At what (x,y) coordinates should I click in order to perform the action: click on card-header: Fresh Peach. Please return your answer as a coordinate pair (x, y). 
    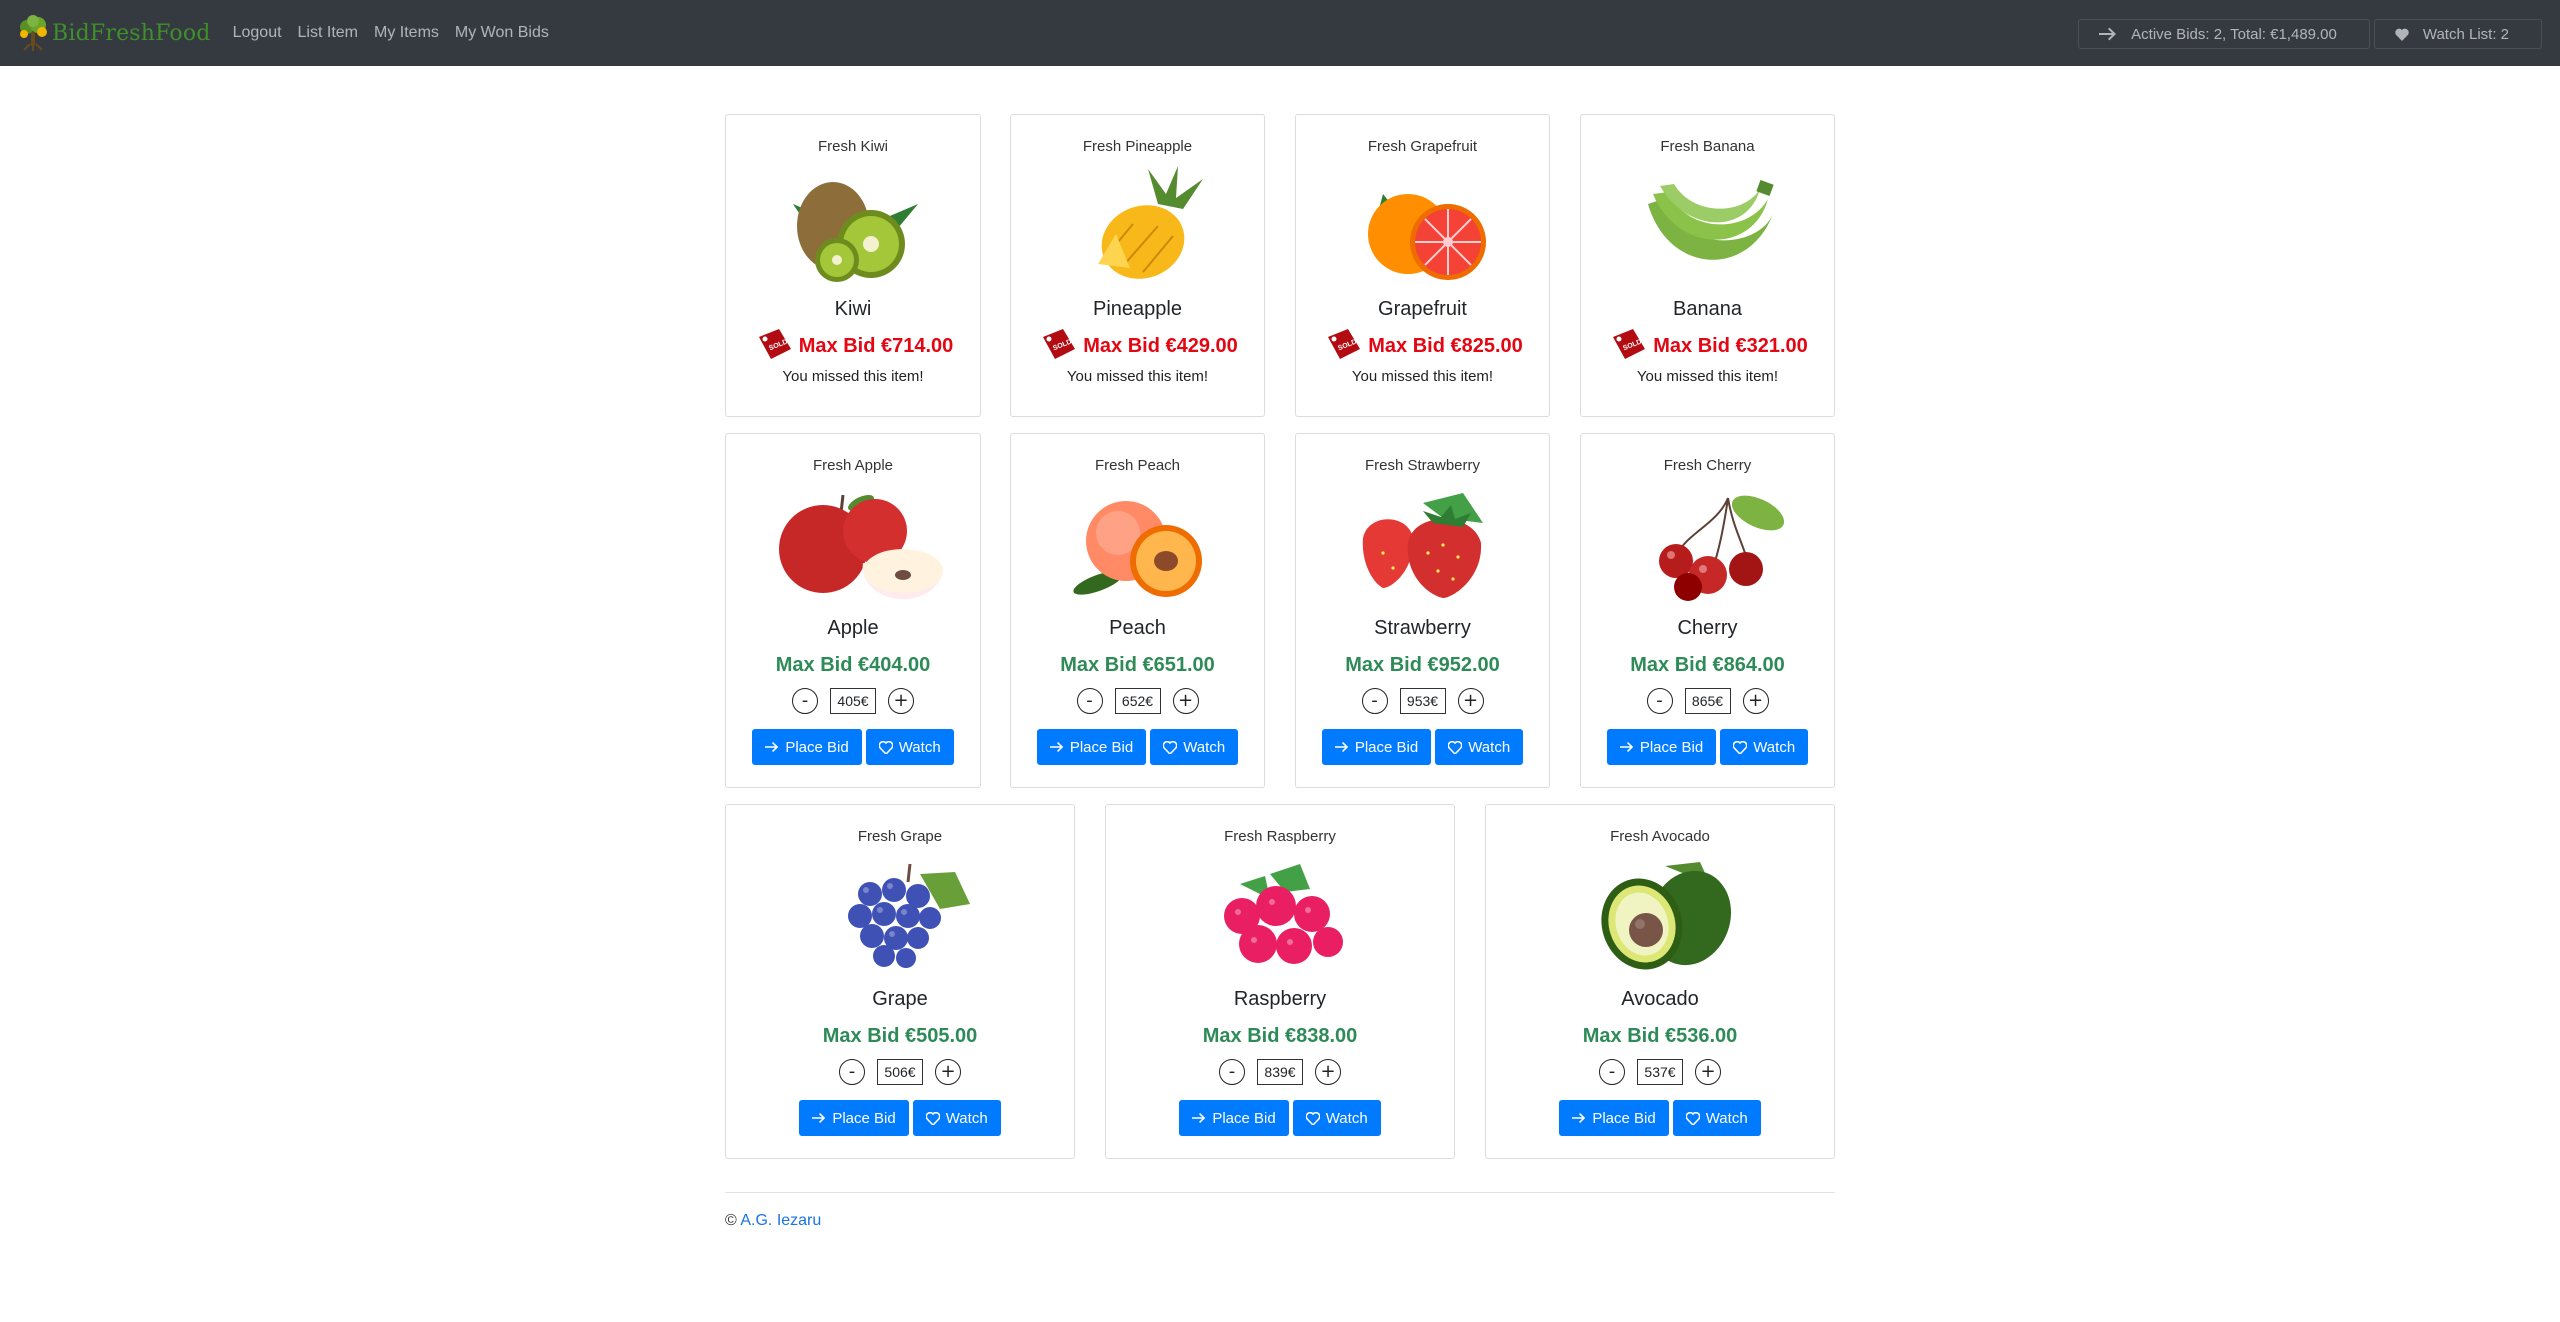
    Looking at the image, I should click on (1137, 465).